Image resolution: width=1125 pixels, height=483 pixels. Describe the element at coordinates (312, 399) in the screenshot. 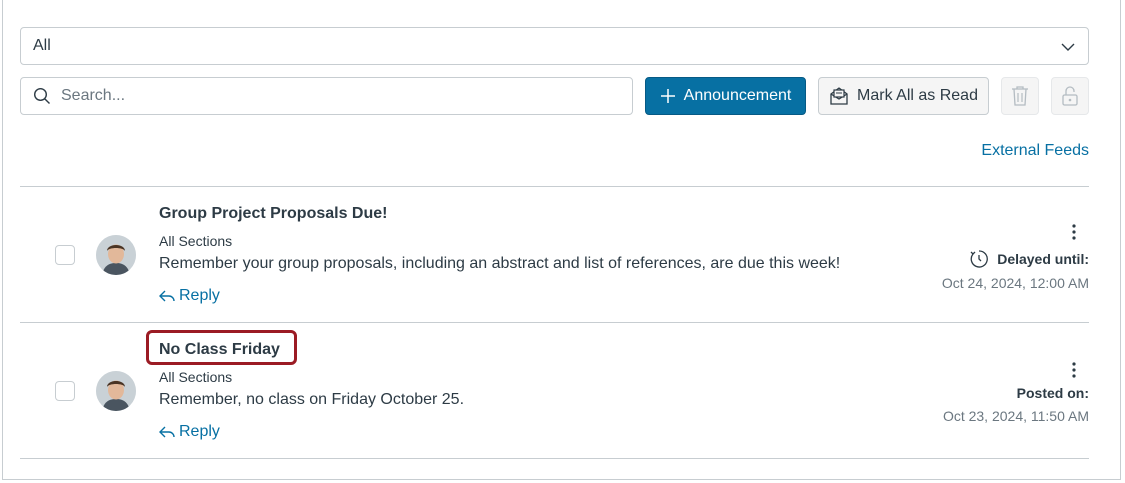

I see `announcement-message: Remember, no class on Friday October 25.` at that location.